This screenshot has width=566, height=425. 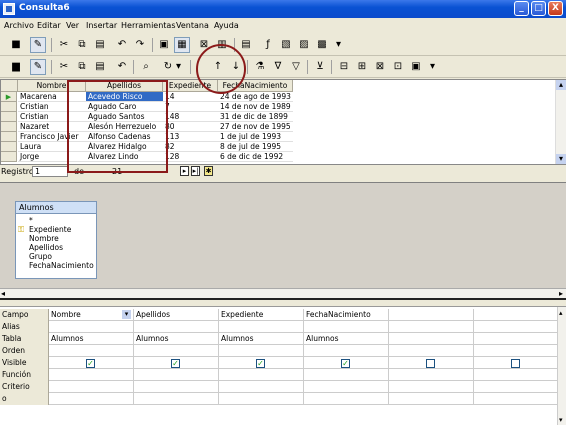 What do you see at coordinates (261, 315) in the screenshot?
I see `design-cell: Expediente` at bounding box center [261, 315].